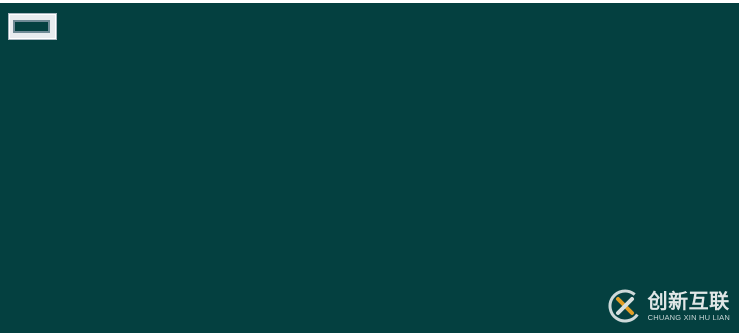  I want to click on watermark-name-cn: 创新互联, so click(688, 300).